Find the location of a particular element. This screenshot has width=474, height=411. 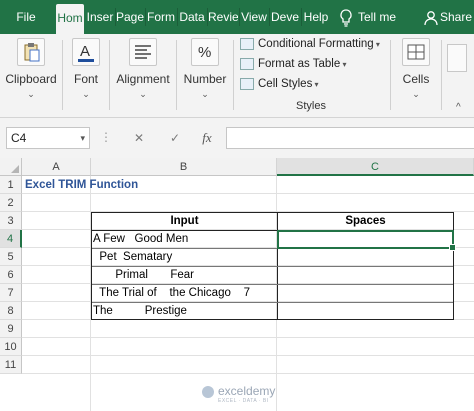

column-header-c: C is located at coordinates (375, 167).